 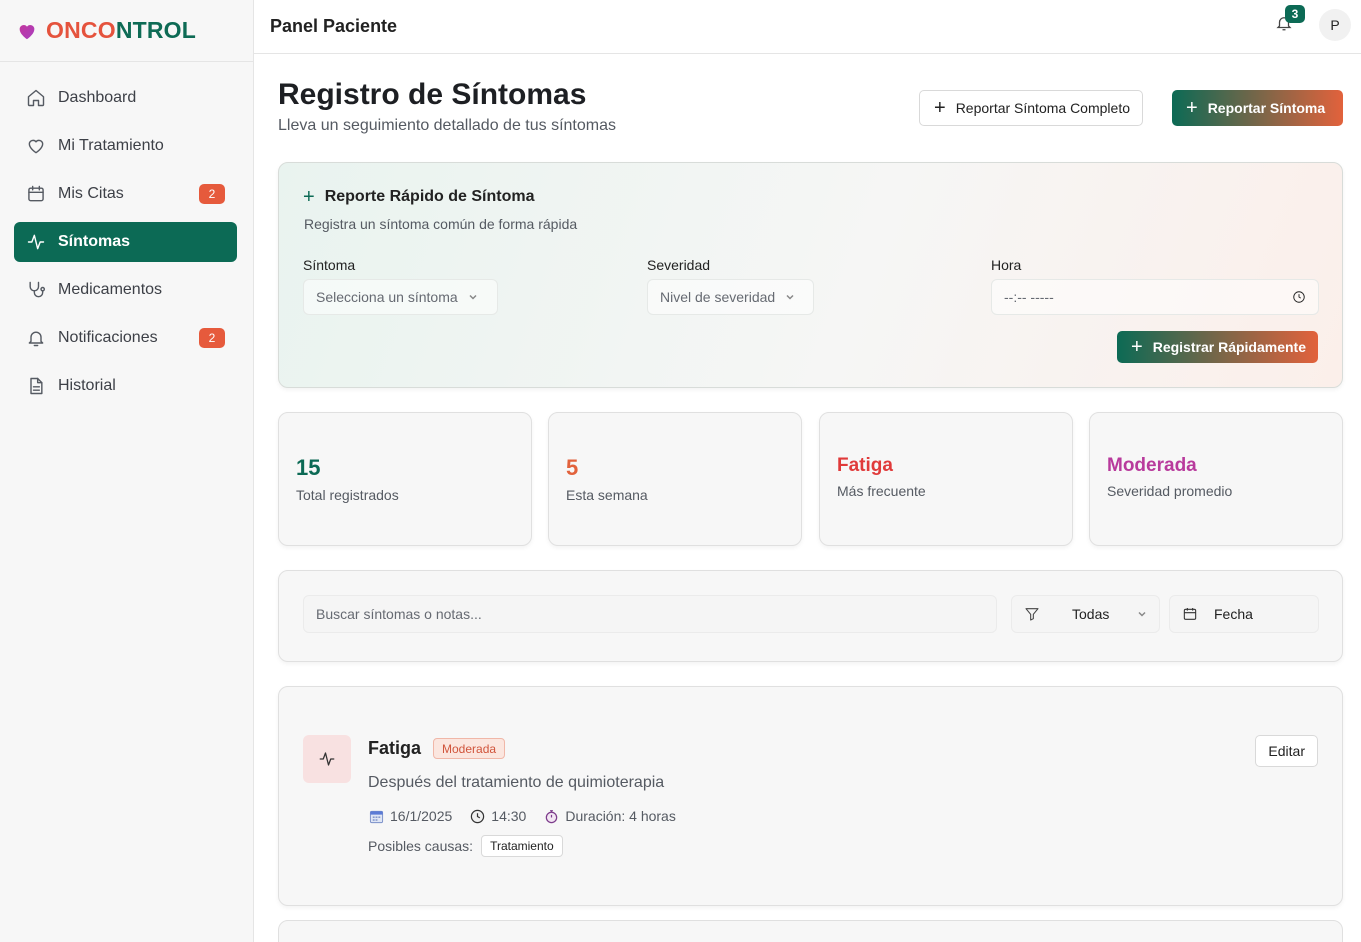 What do you see at coordinates (1295, 14) in the screenshot?
I see `notifications-count-badge: 3` at bounding box center [1295, 14].